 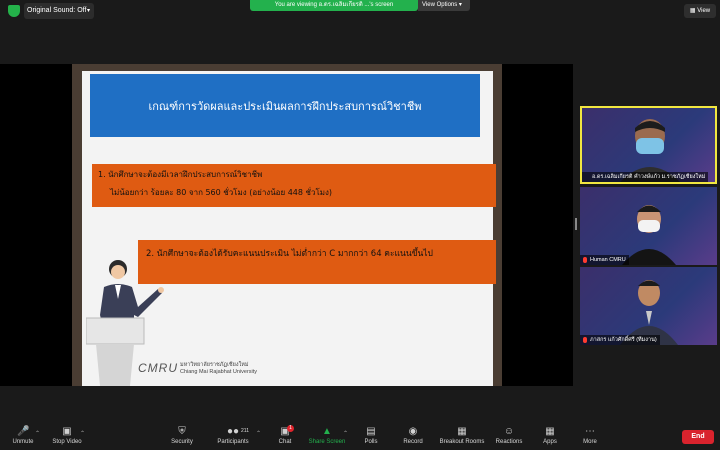 What do you see at coordinates (698, 437) in the screenshot?
I see `end-meeting-button: End` at bounding box center [698, 437].